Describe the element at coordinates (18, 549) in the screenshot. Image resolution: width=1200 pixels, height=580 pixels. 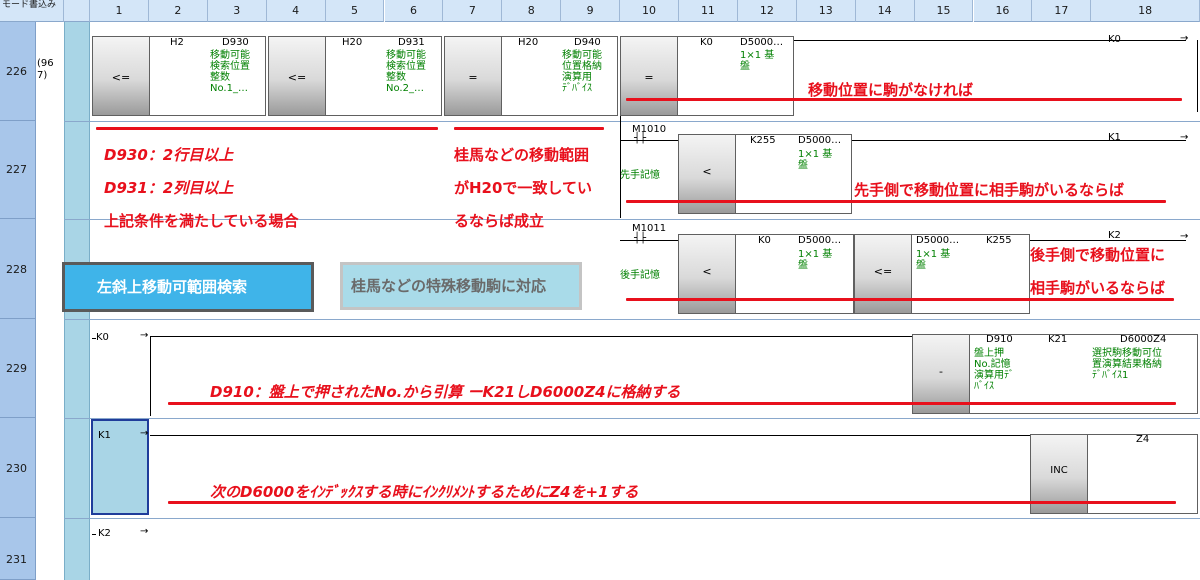
I see `row-number-231: 231` at that location.